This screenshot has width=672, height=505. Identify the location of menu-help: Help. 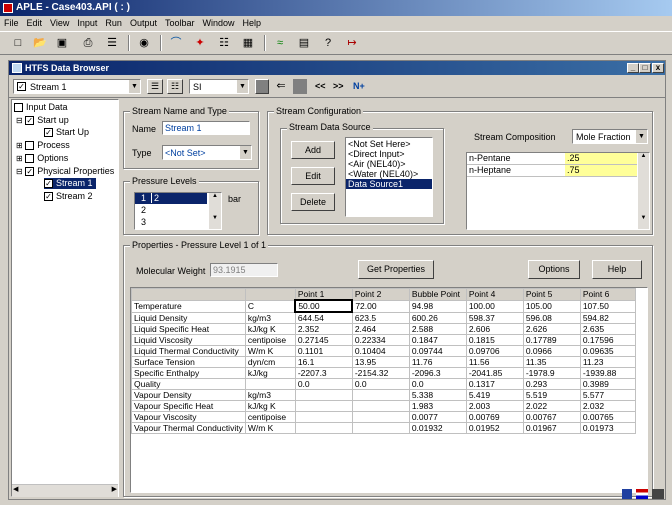
(252, 23).